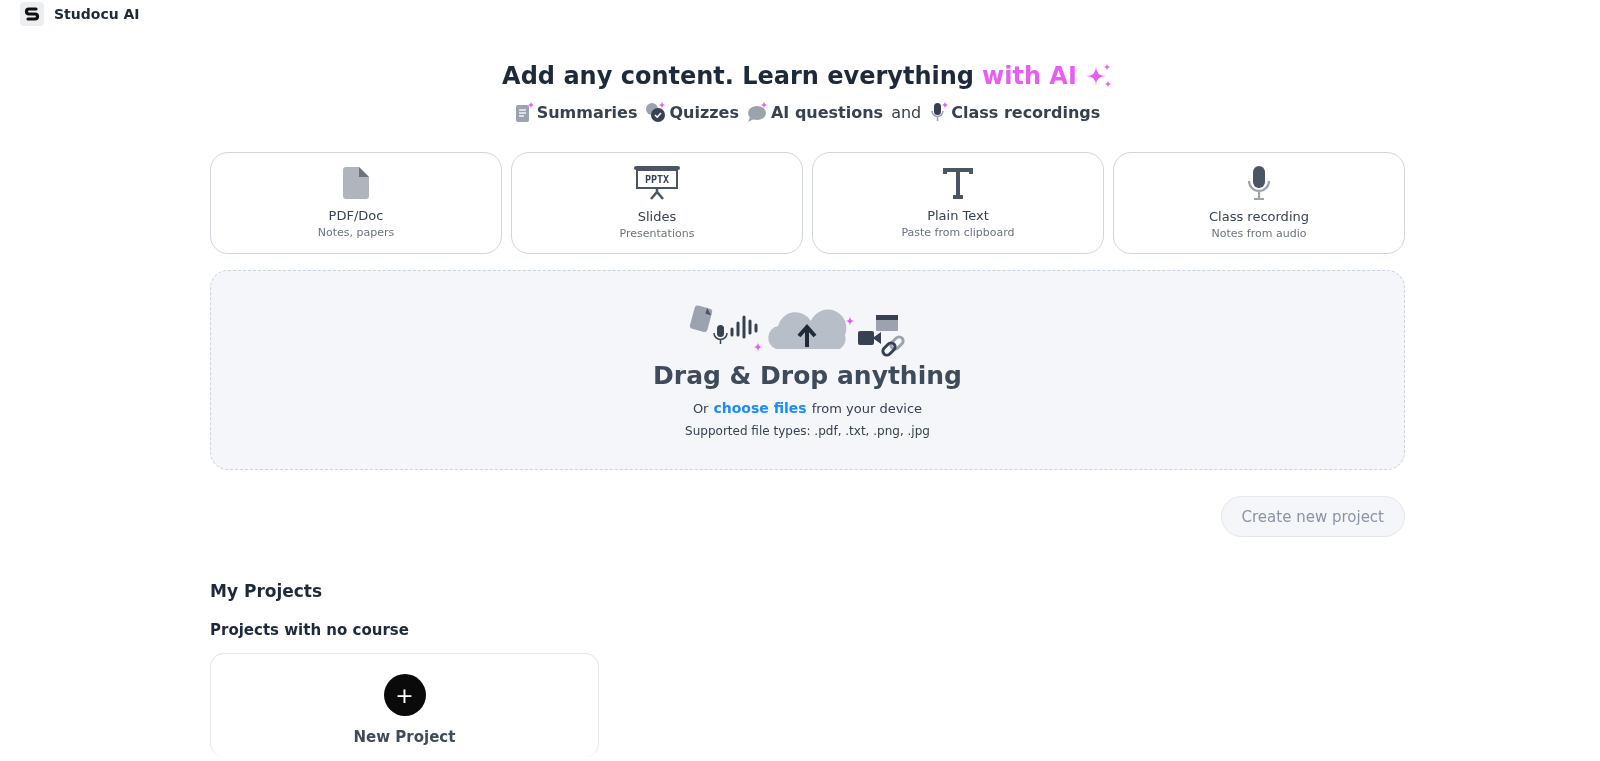 This screenshot has height=761, width=1600. What do you see at coordinates (656, 112) in the screenshot?
I see `quiz-check-icon` at bounding box center [656, 112].